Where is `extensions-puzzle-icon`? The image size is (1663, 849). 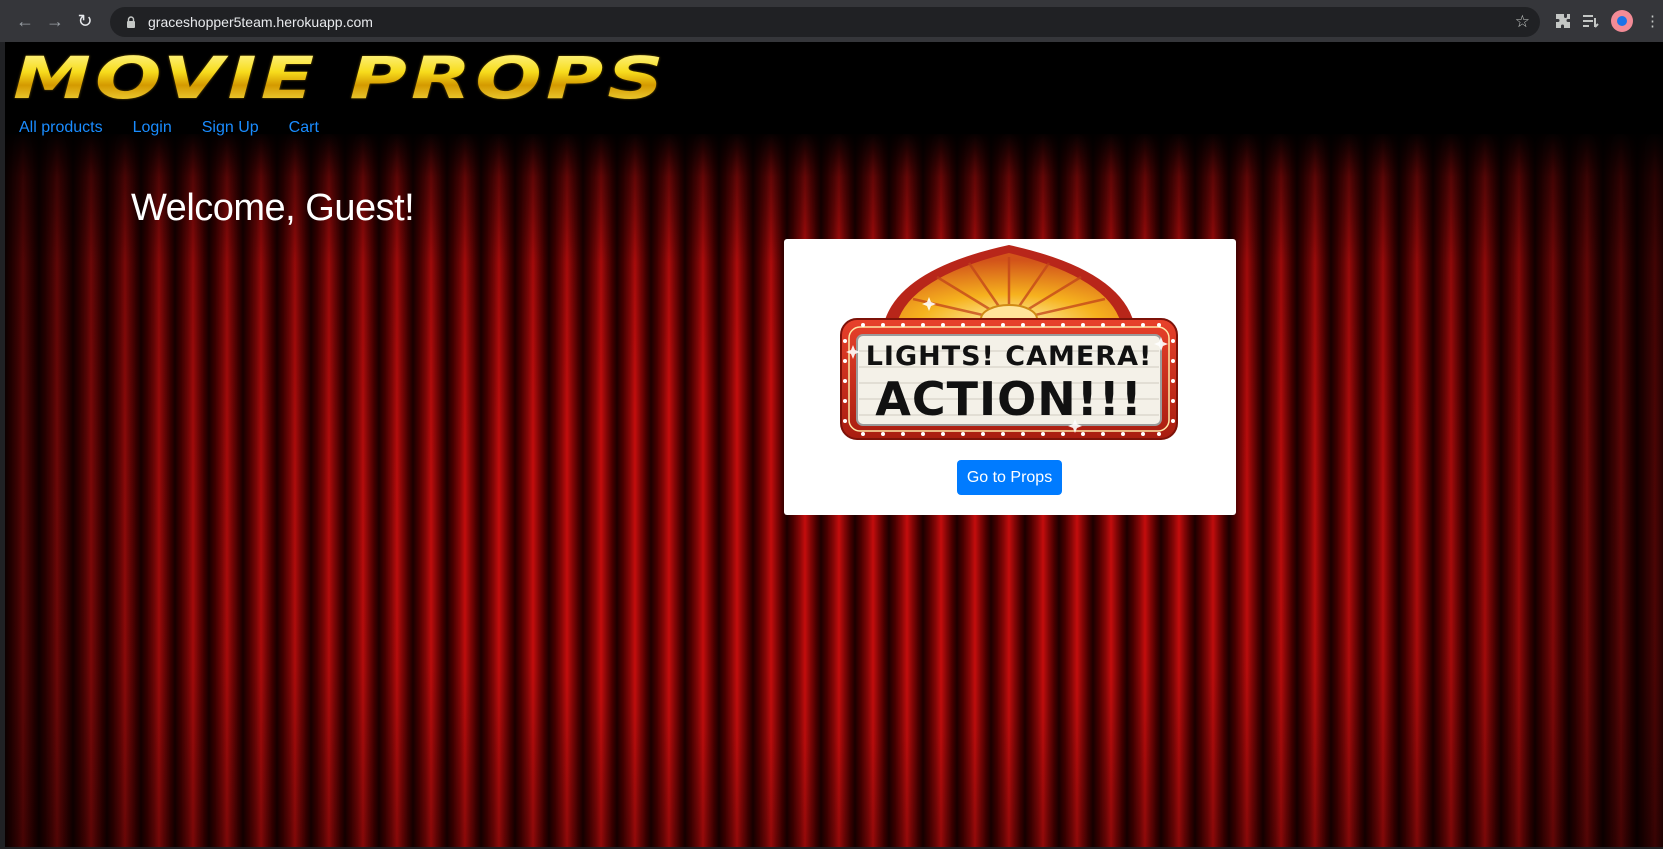 extensions-puzzle-icon is located at coordinates (1563, 21).